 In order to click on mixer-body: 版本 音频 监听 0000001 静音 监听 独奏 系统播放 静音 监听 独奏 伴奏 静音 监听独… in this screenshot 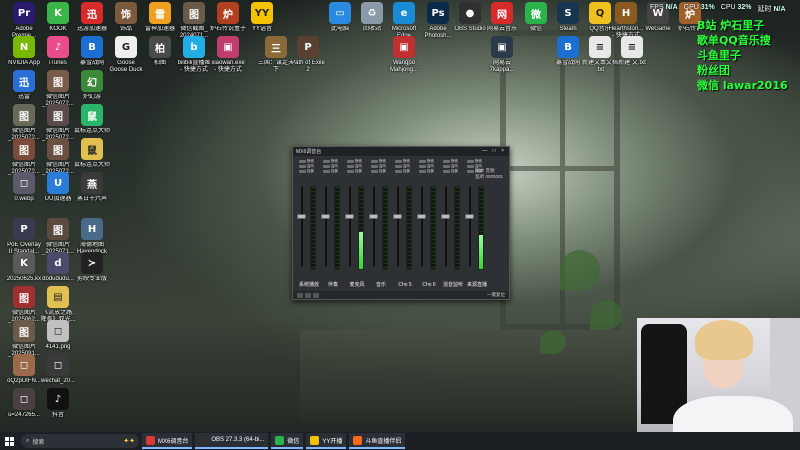, I will do `click(401, 224)`.